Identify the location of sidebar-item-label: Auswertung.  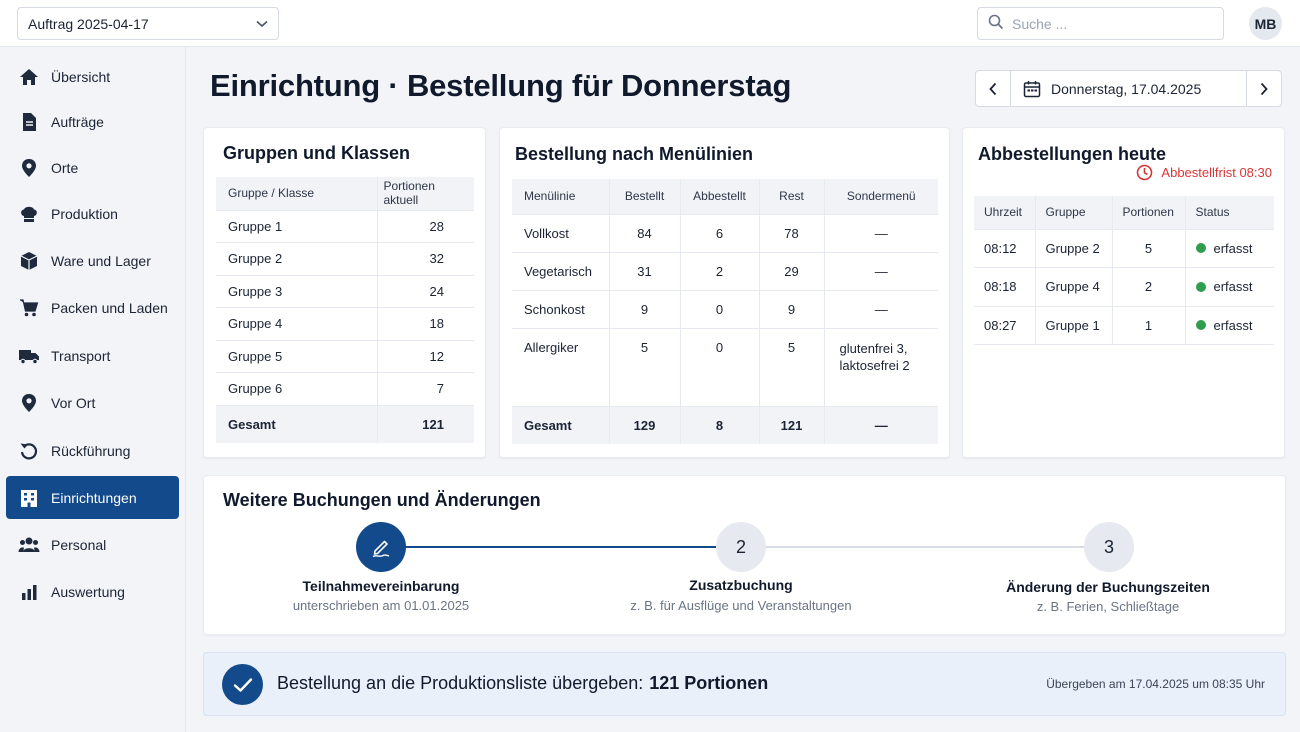
(88, 591).